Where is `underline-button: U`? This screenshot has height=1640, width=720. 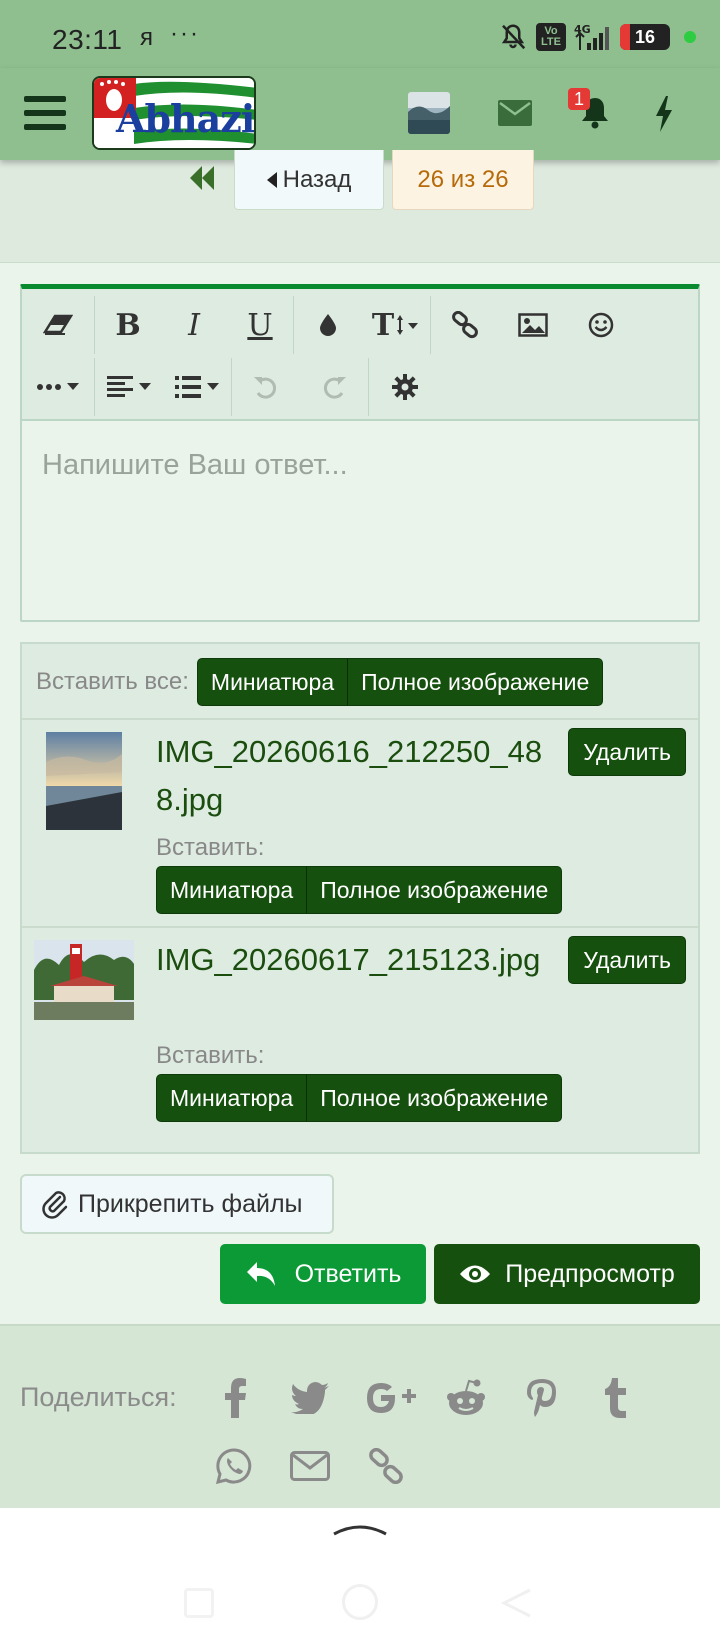
underline-button: U is located at coordinates (260, 325).